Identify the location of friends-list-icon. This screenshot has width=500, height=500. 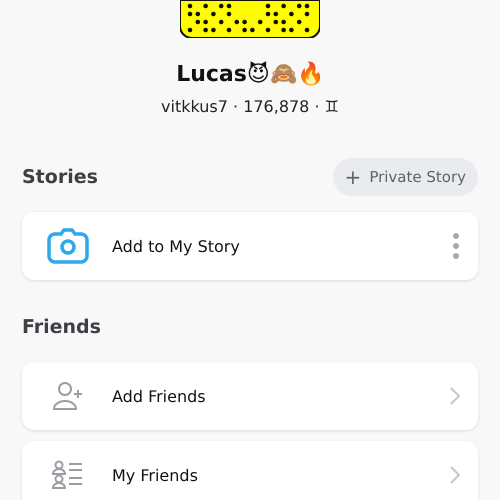
(68, 475).